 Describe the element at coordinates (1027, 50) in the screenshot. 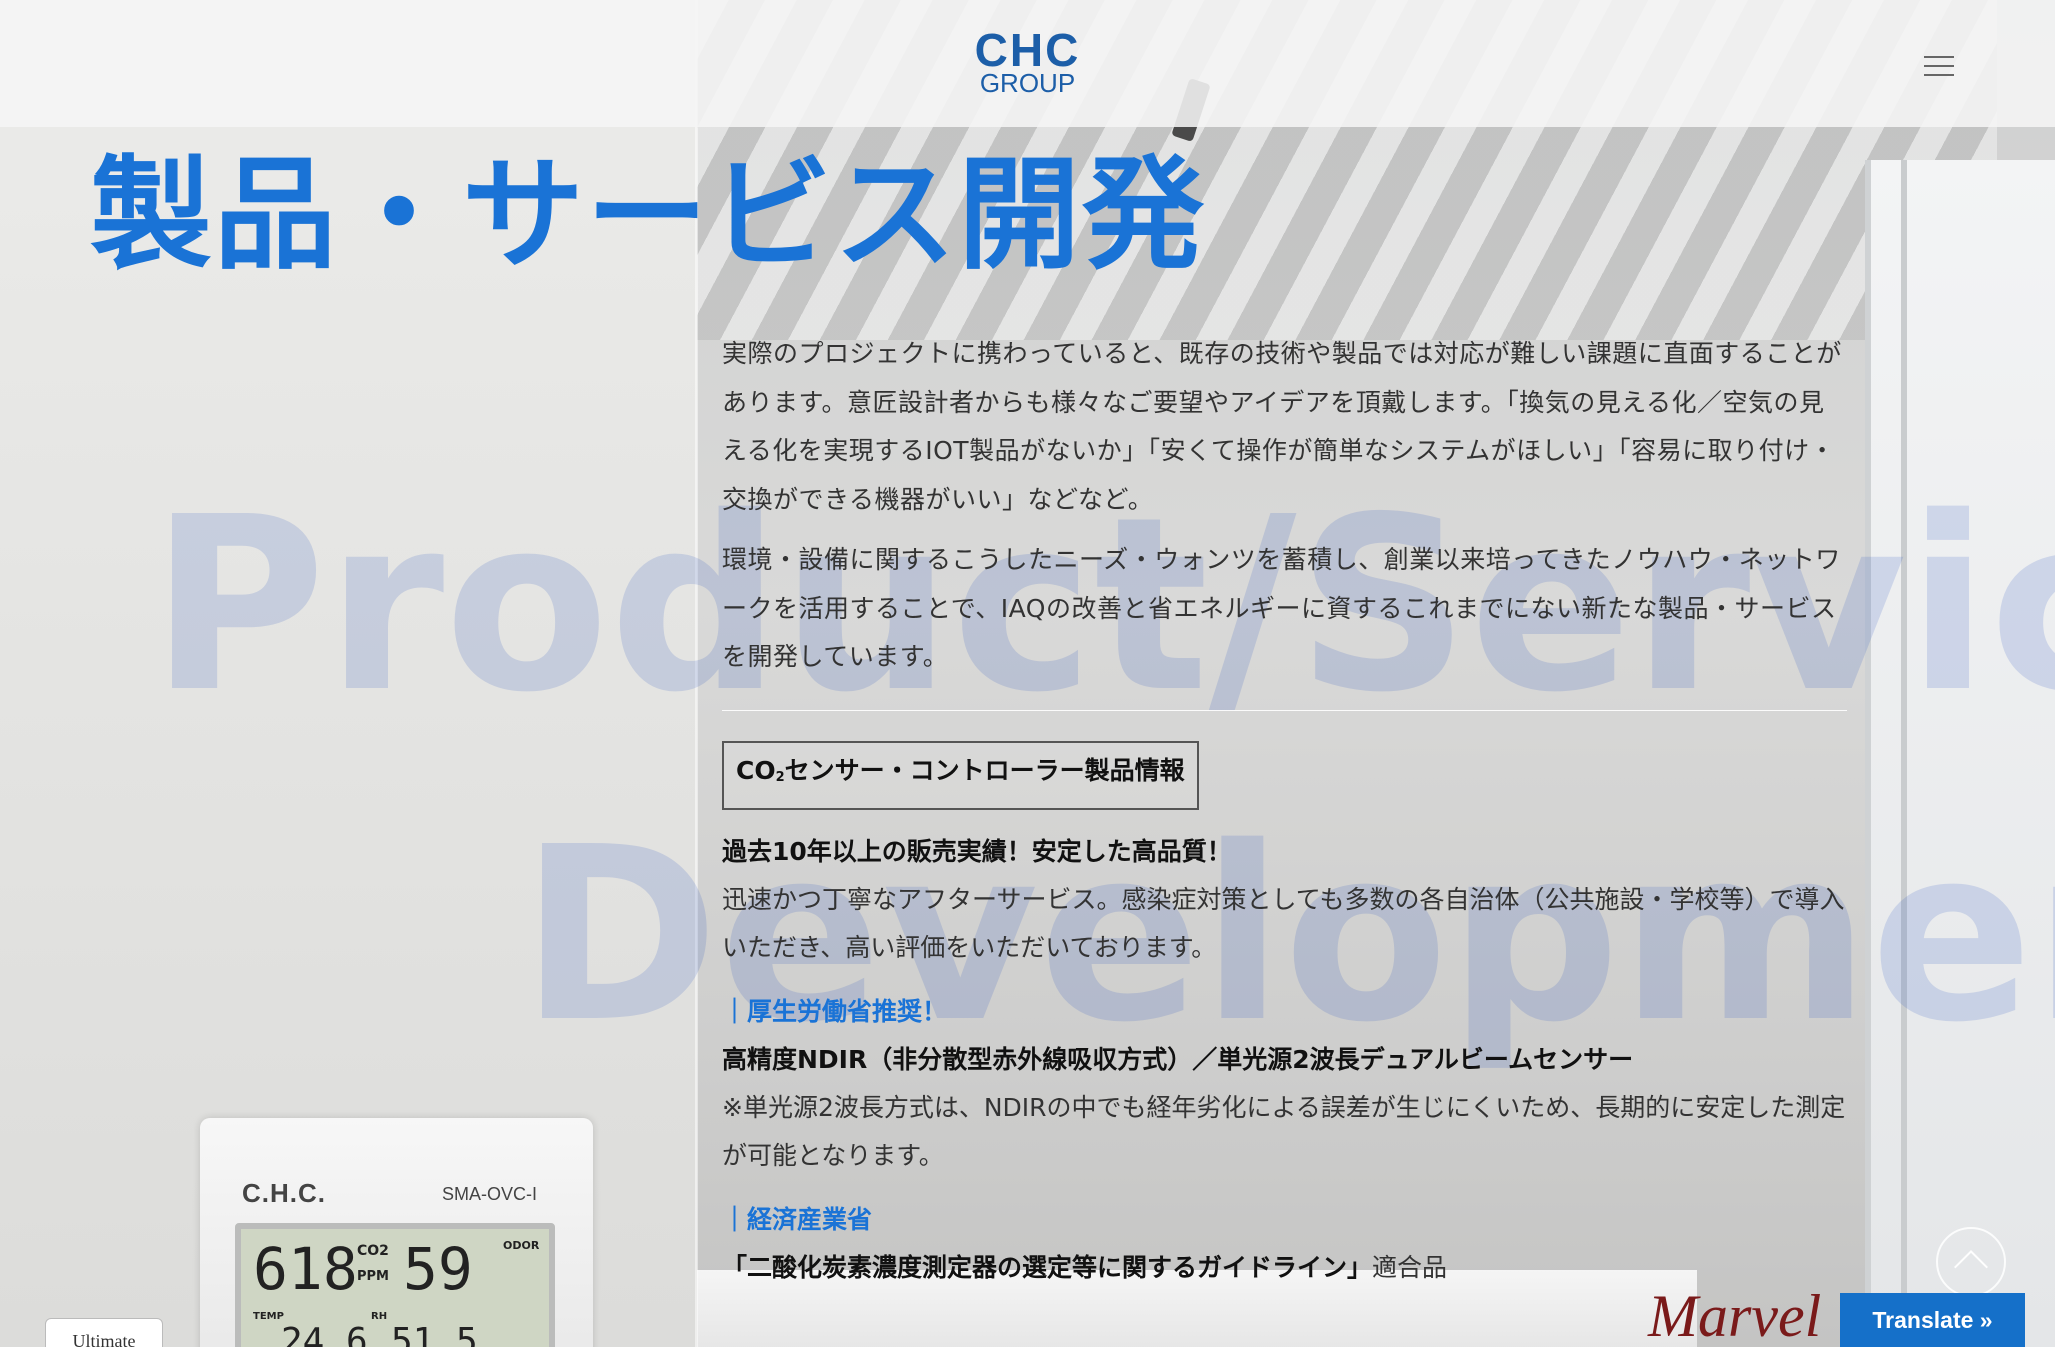

I see `logo-chc-text: CHC` at that location.